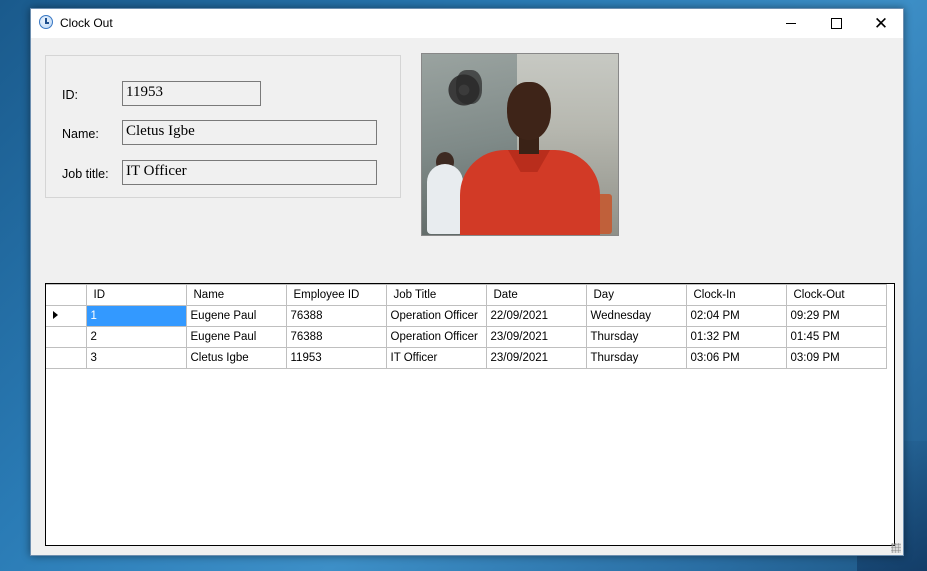 The height and width of the screenshot is (571, 927). I want to click on column-header: Employee ID, so click(336, 295).